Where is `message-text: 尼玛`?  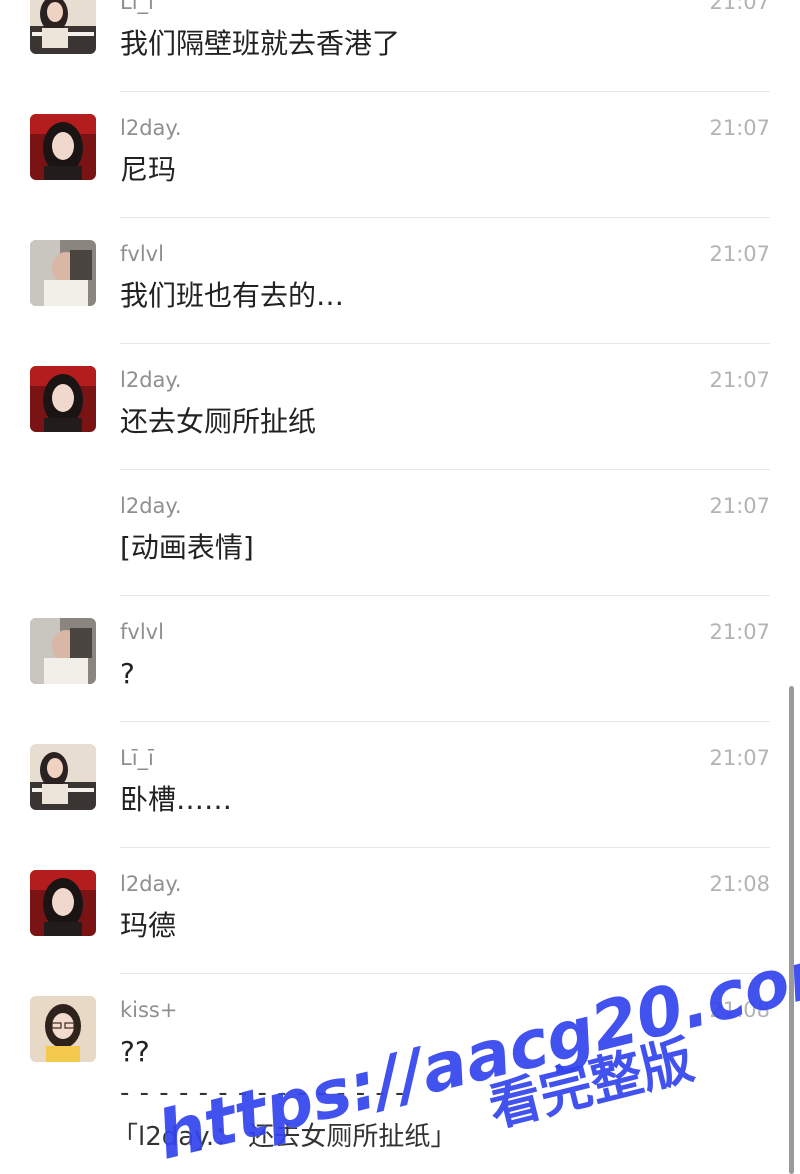 message-text: 尼玛 is located at coordinates (148, 169).